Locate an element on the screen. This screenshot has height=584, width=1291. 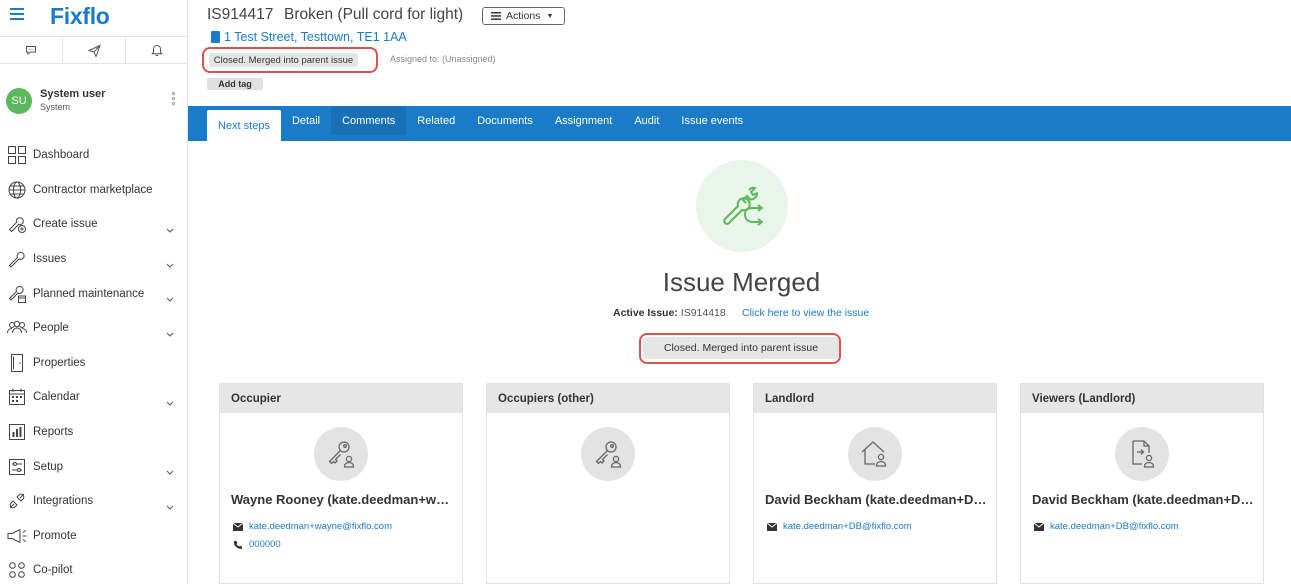
card-title: Viewers (Landlord) is located at coordinates (1142, 398).